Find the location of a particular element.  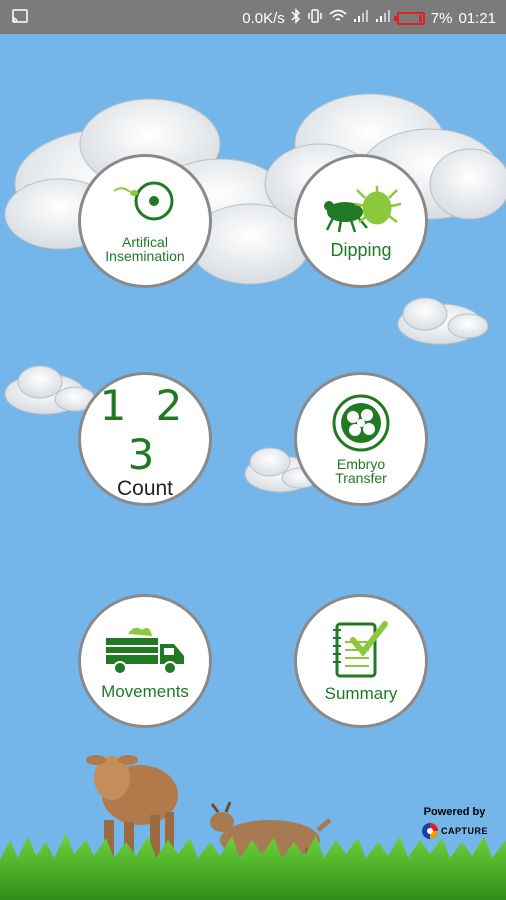

artificial-insemination-button: Artifical Insemination is located at coordinates (145, 221).